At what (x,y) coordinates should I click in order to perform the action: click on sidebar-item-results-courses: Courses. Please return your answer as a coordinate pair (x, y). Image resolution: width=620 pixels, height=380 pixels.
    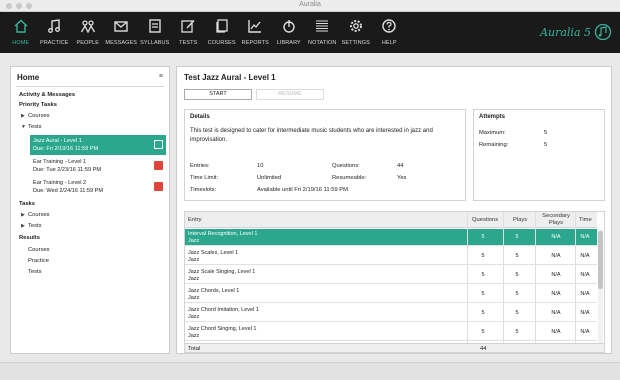
    Looking at the image, I should click on (39, 250).